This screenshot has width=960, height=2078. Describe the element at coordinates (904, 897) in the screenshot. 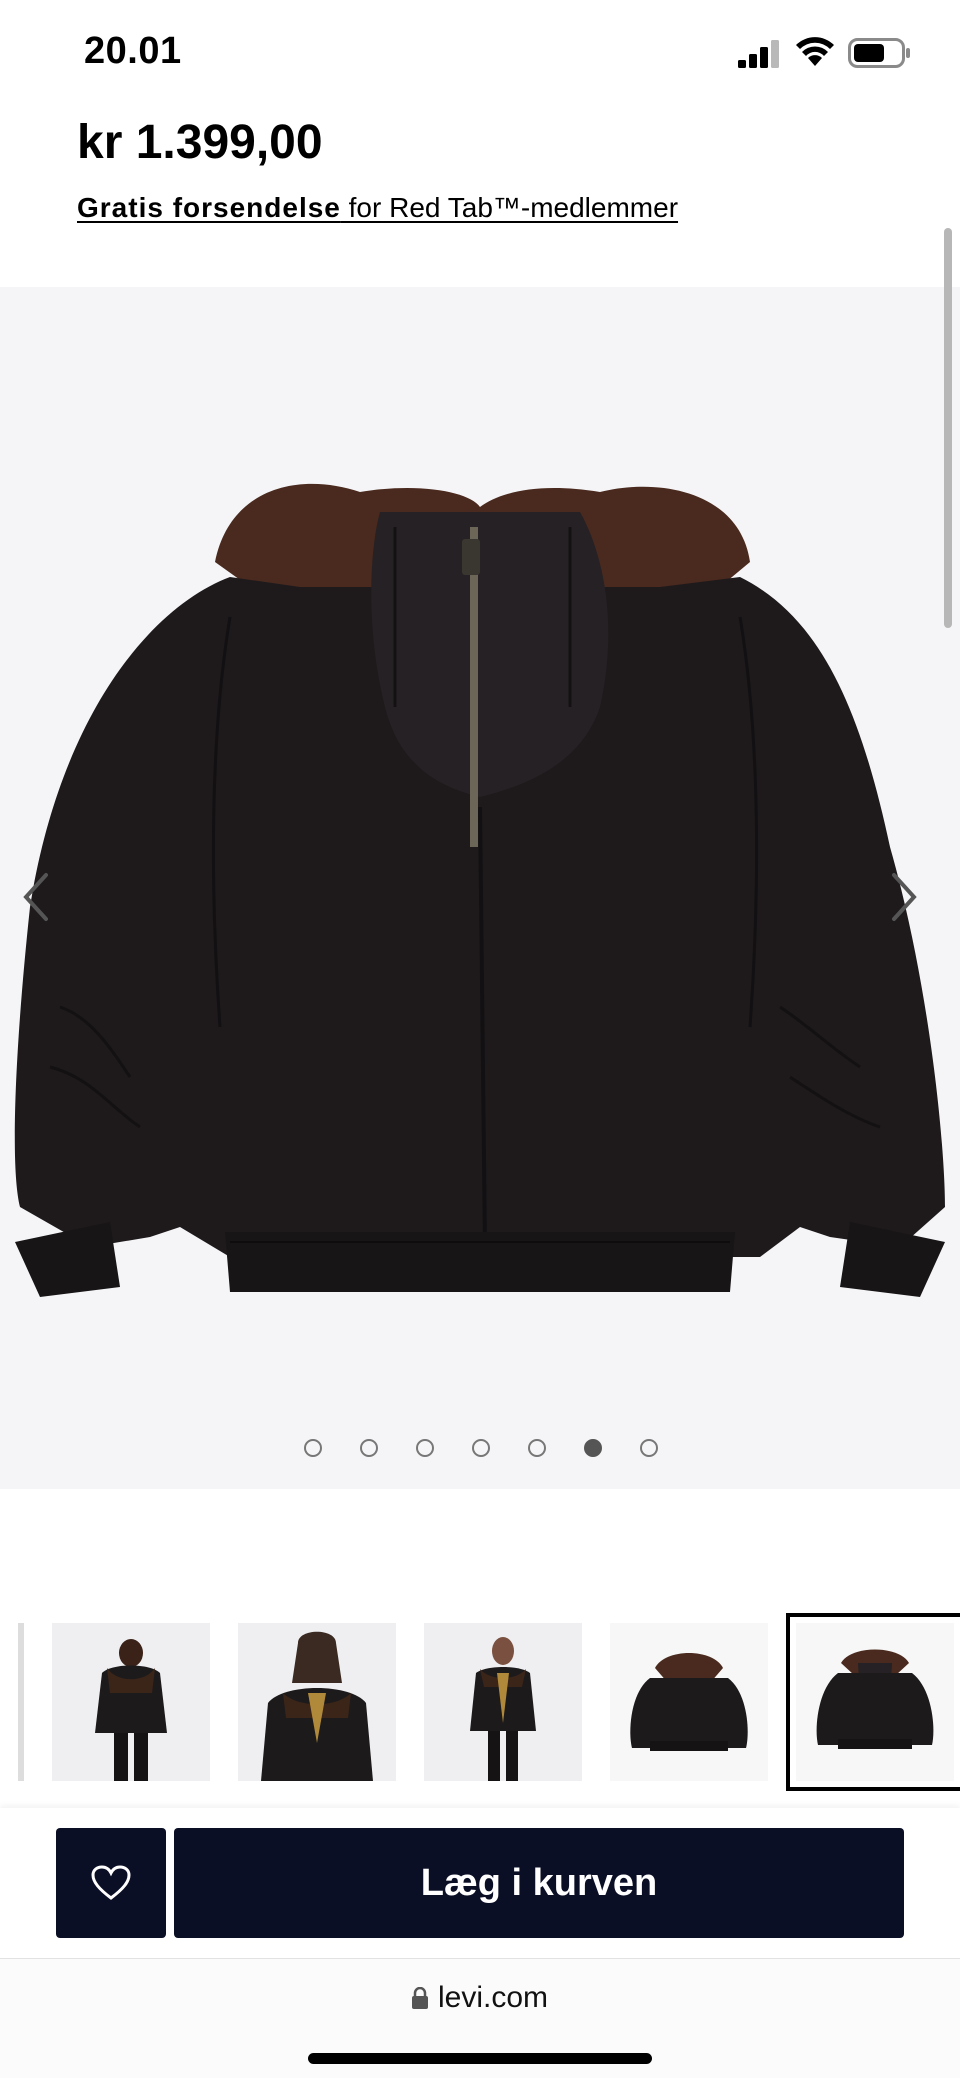

I see `chevron-right-icon` at that location.